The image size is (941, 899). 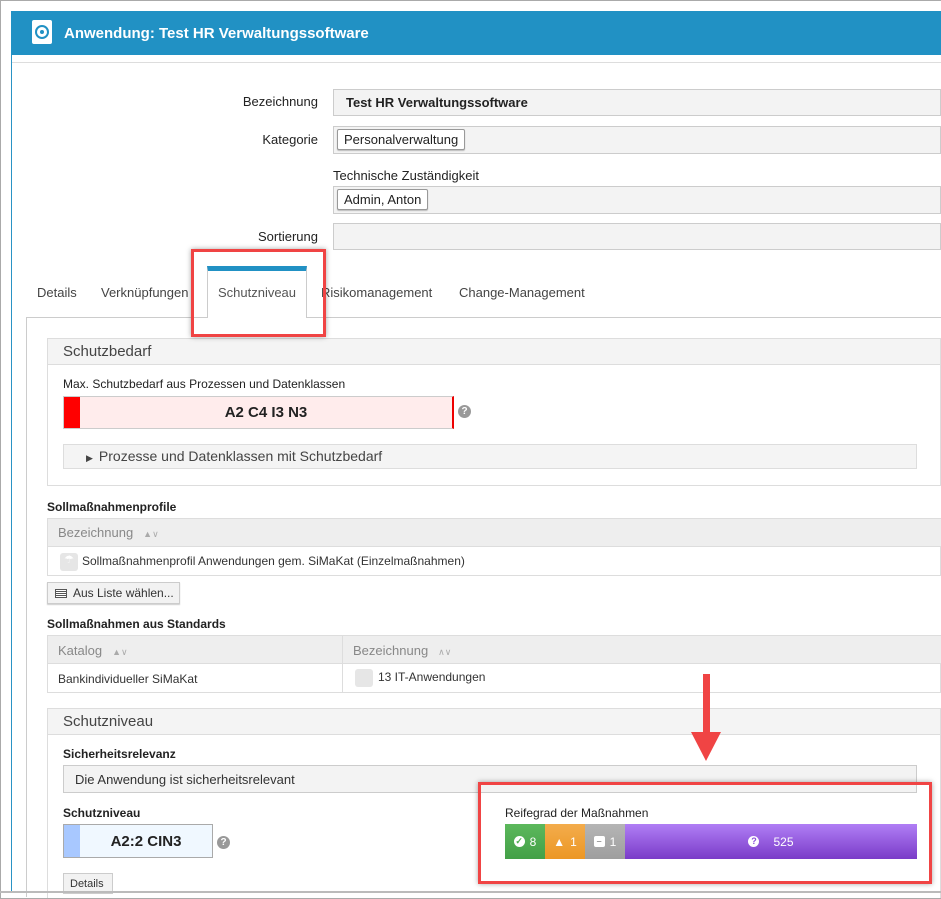 What do you see at coordinates (266, 412) in the screenshot?
I see `max-schutzbedarf-value: A2 C4 I3 N3` at bounding box center [266, 412].